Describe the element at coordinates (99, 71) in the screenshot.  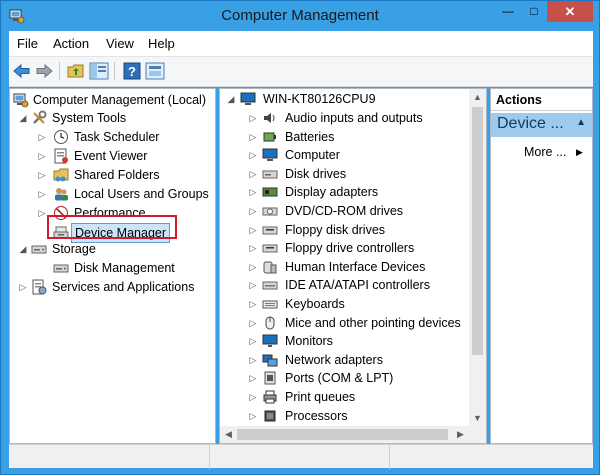
I see `show-hide-tree-icon` at that location.